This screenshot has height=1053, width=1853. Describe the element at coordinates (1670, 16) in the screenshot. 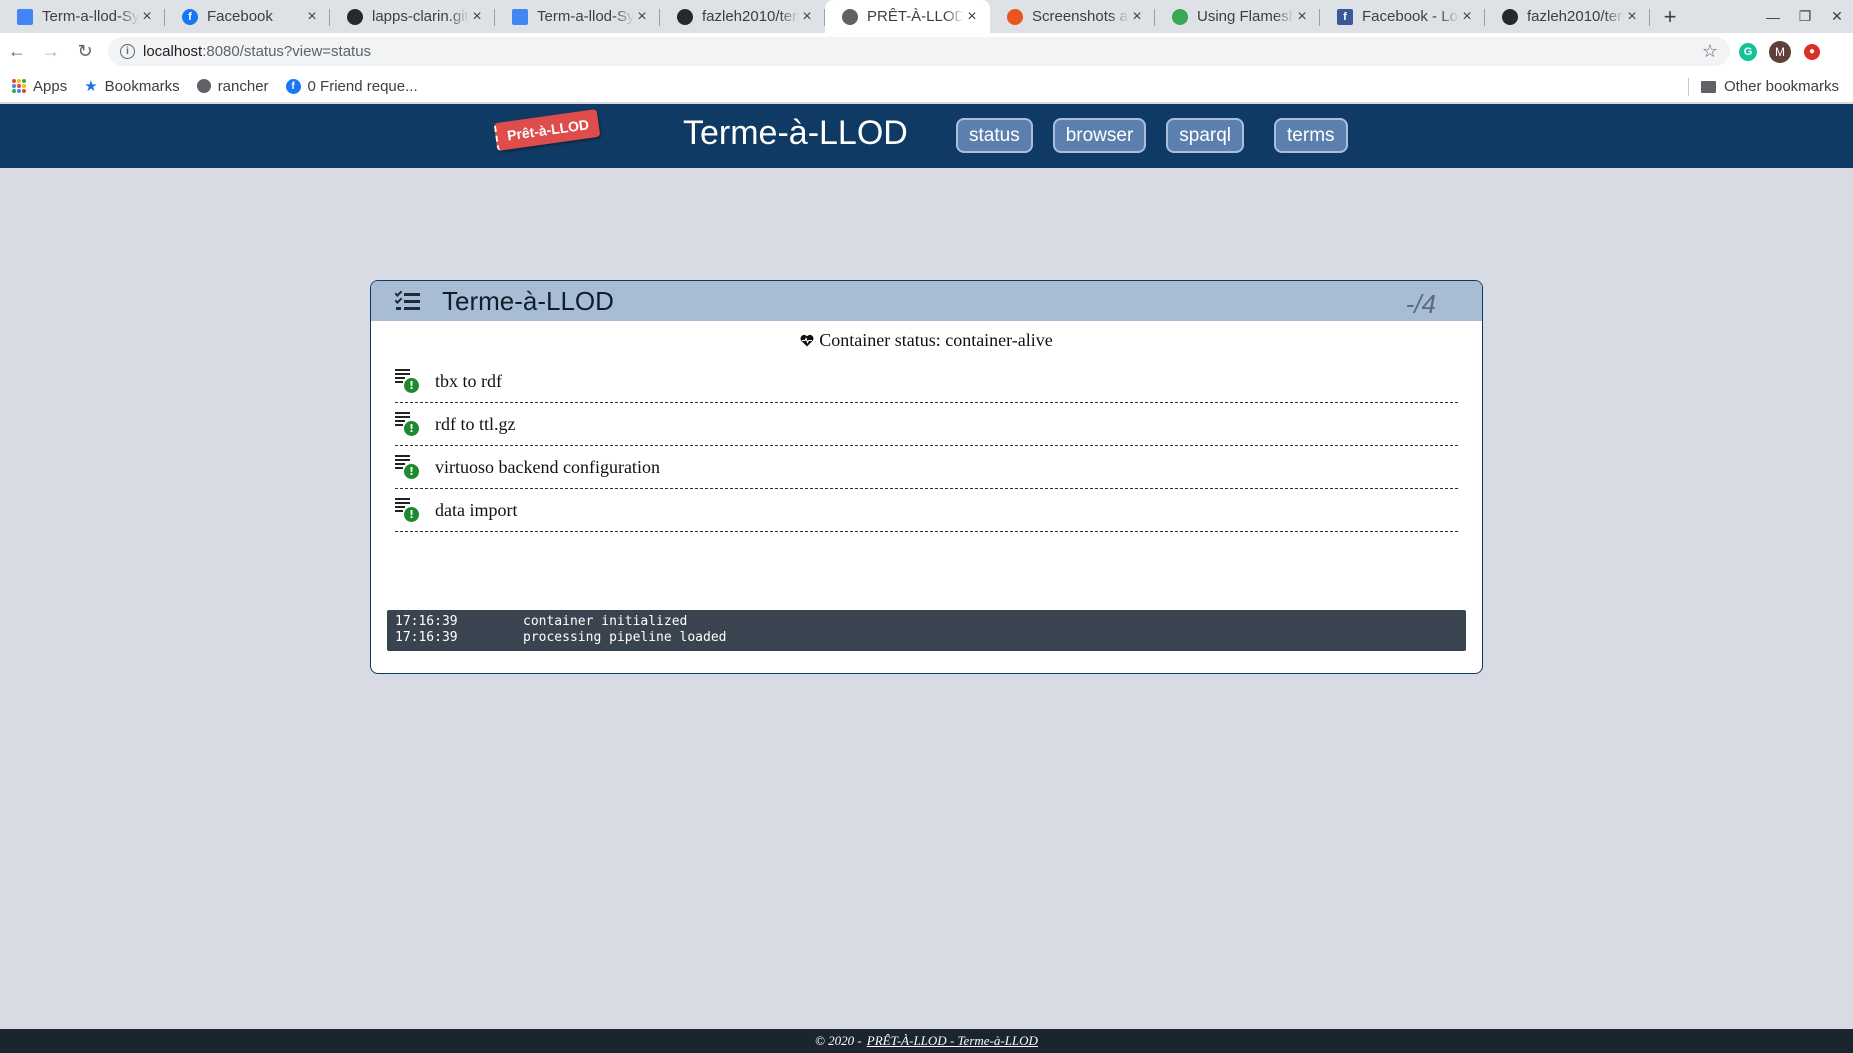

I see `new-tab-button: +` at that location.